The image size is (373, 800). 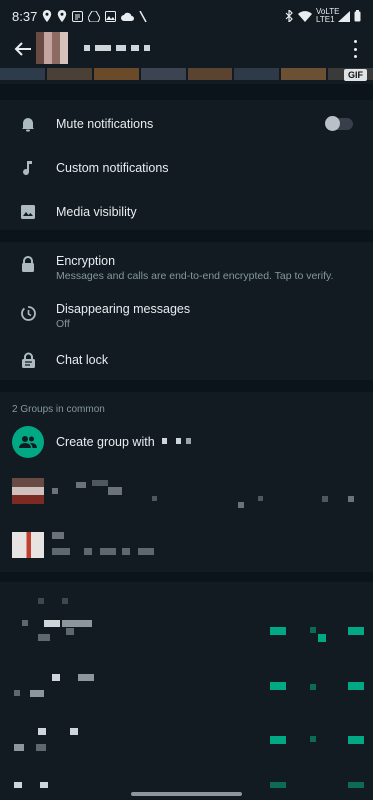 What do you see at coordinates (128, 16) in the screenshot?
I see `cloud-icon` at bounding box center [128, 16].